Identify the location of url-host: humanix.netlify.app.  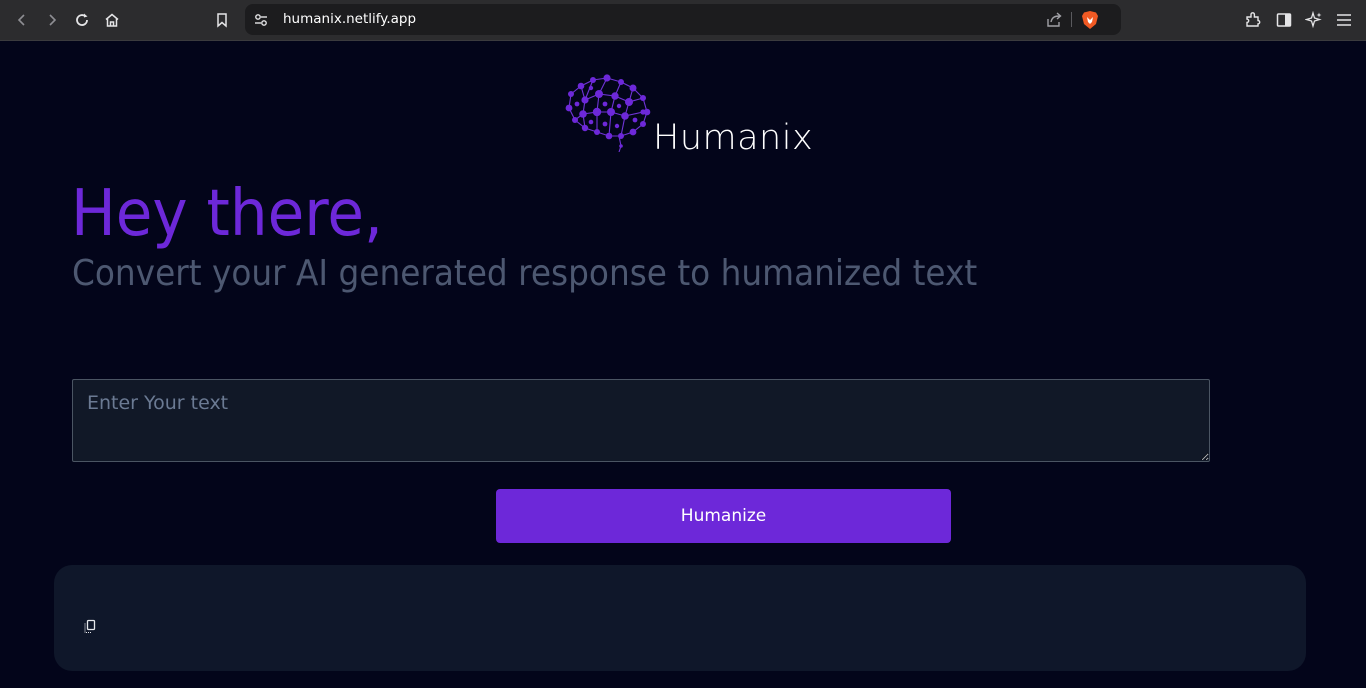
(350, 19).